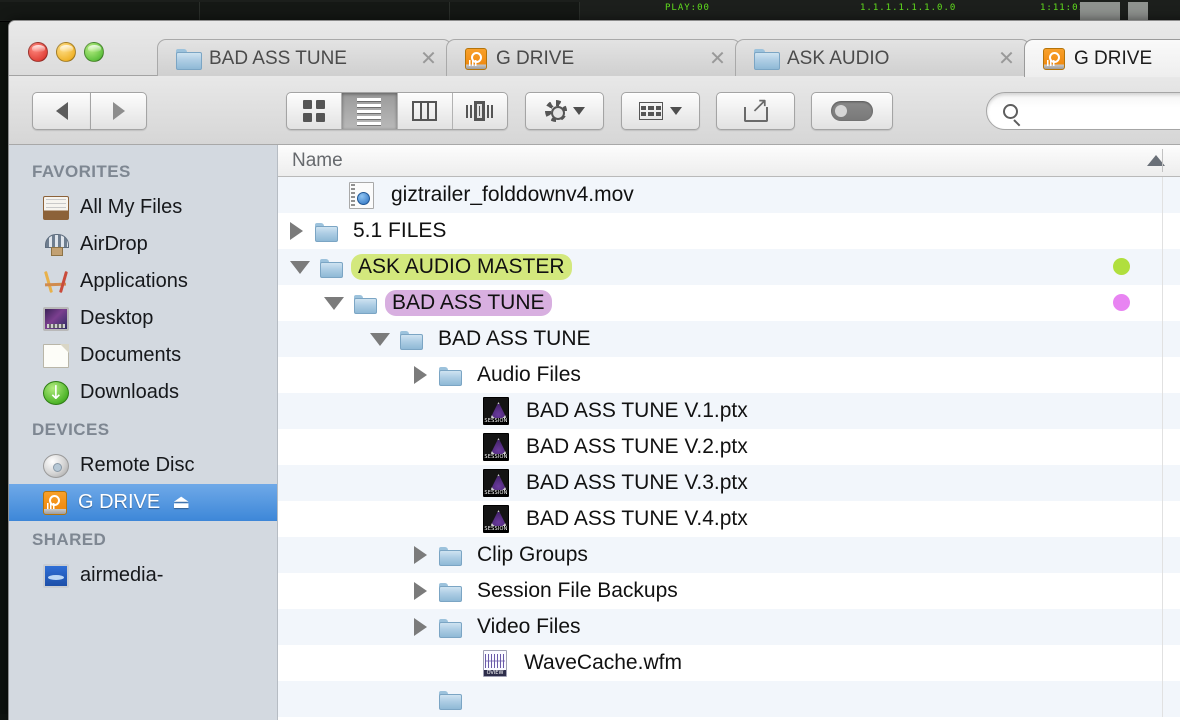 The image size is (1180, 720). I want to click on table-row: 5.1 FILES, so click(729, 231).